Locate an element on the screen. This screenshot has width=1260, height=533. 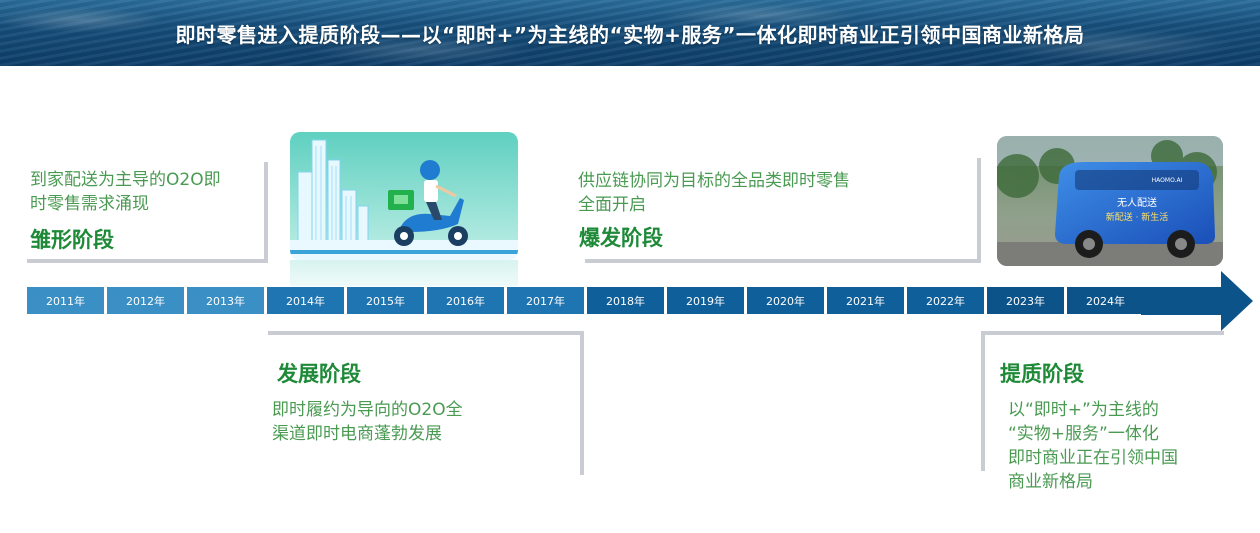
timeline-year: 2012年 is located at coordinates (145, 300).